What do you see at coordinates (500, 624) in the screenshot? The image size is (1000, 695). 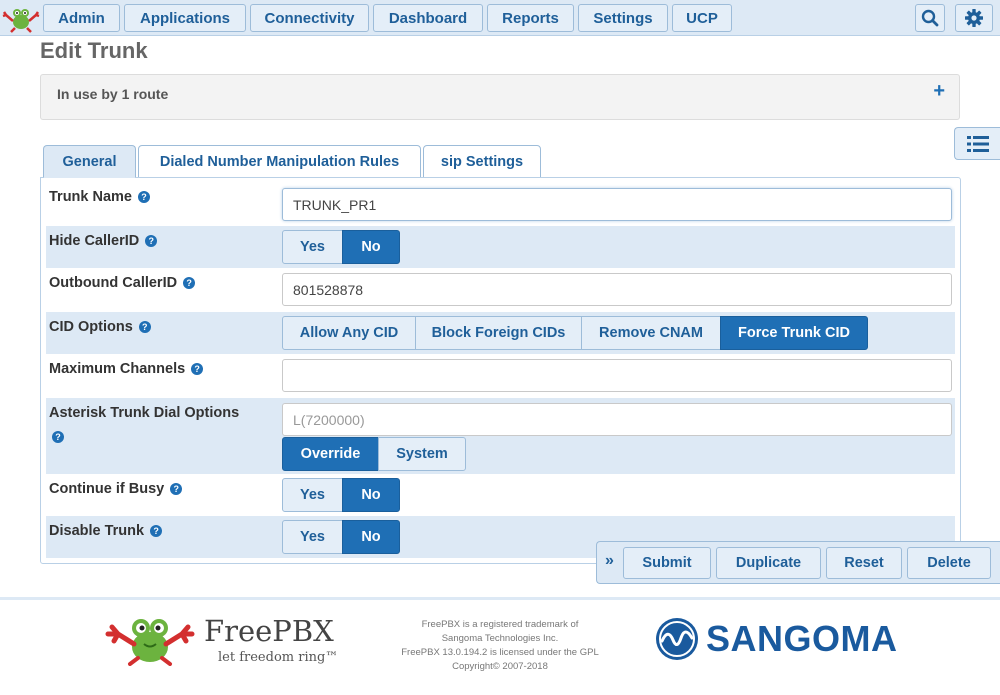 I see `legal-line: FreePBX is a registered trademark of` at bounding box center [500, 624].